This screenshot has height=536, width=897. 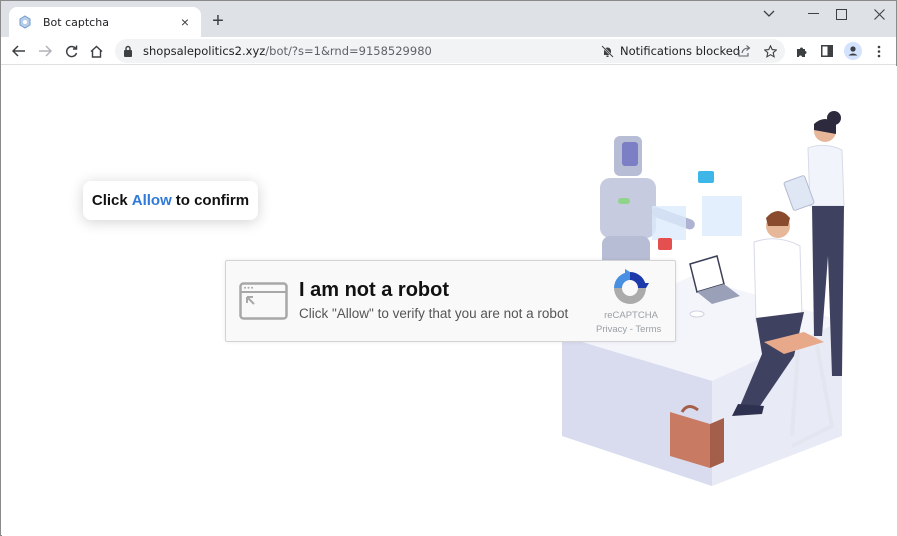 I want to click on home-icon, so click(x=96, y=51).